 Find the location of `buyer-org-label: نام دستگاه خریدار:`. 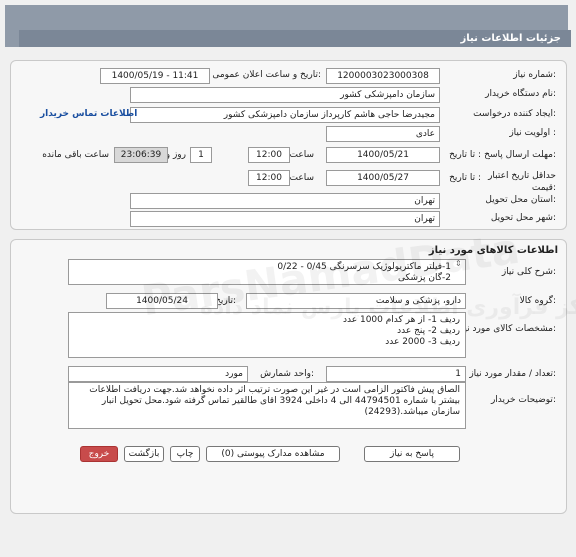

buyer-org-label: نام دستگاه خریدار: is located at coordinates (520, 94).